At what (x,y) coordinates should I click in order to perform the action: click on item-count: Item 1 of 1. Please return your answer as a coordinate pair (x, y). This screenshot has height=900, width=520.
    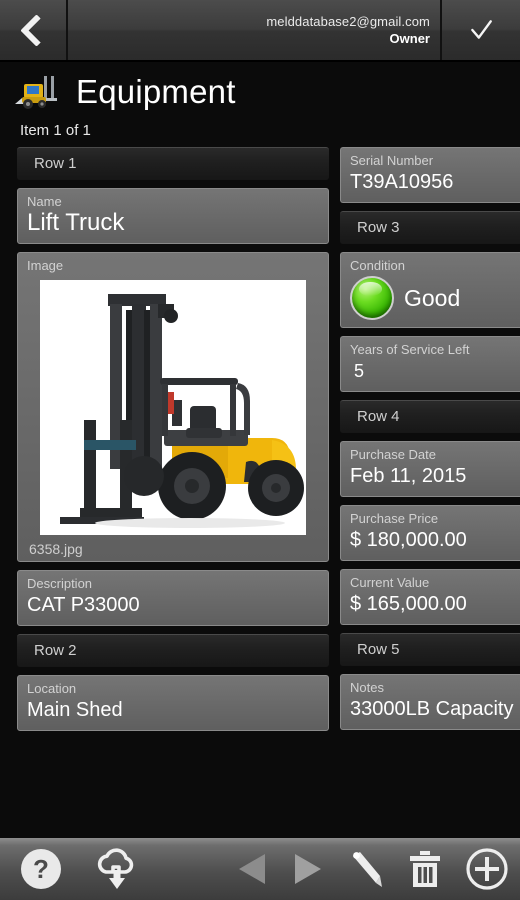
    Looking at the image, I should click on (55, 130).